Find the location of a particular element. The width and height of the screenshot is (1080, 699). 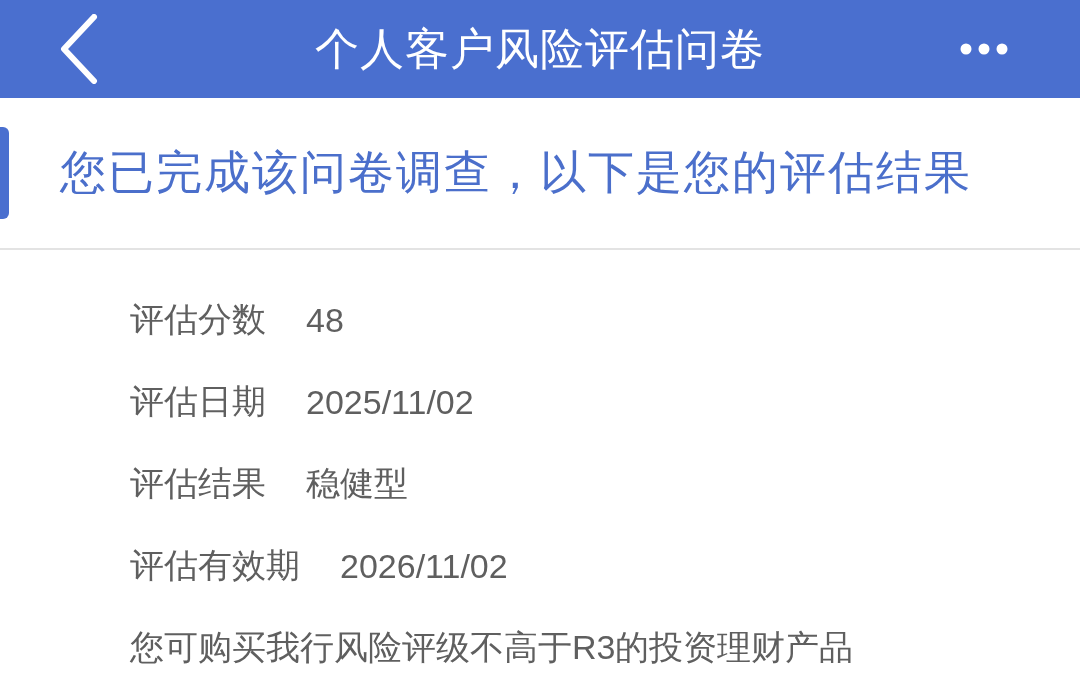

field-value: 2025/11/02 is located at coordinates (390, 402).